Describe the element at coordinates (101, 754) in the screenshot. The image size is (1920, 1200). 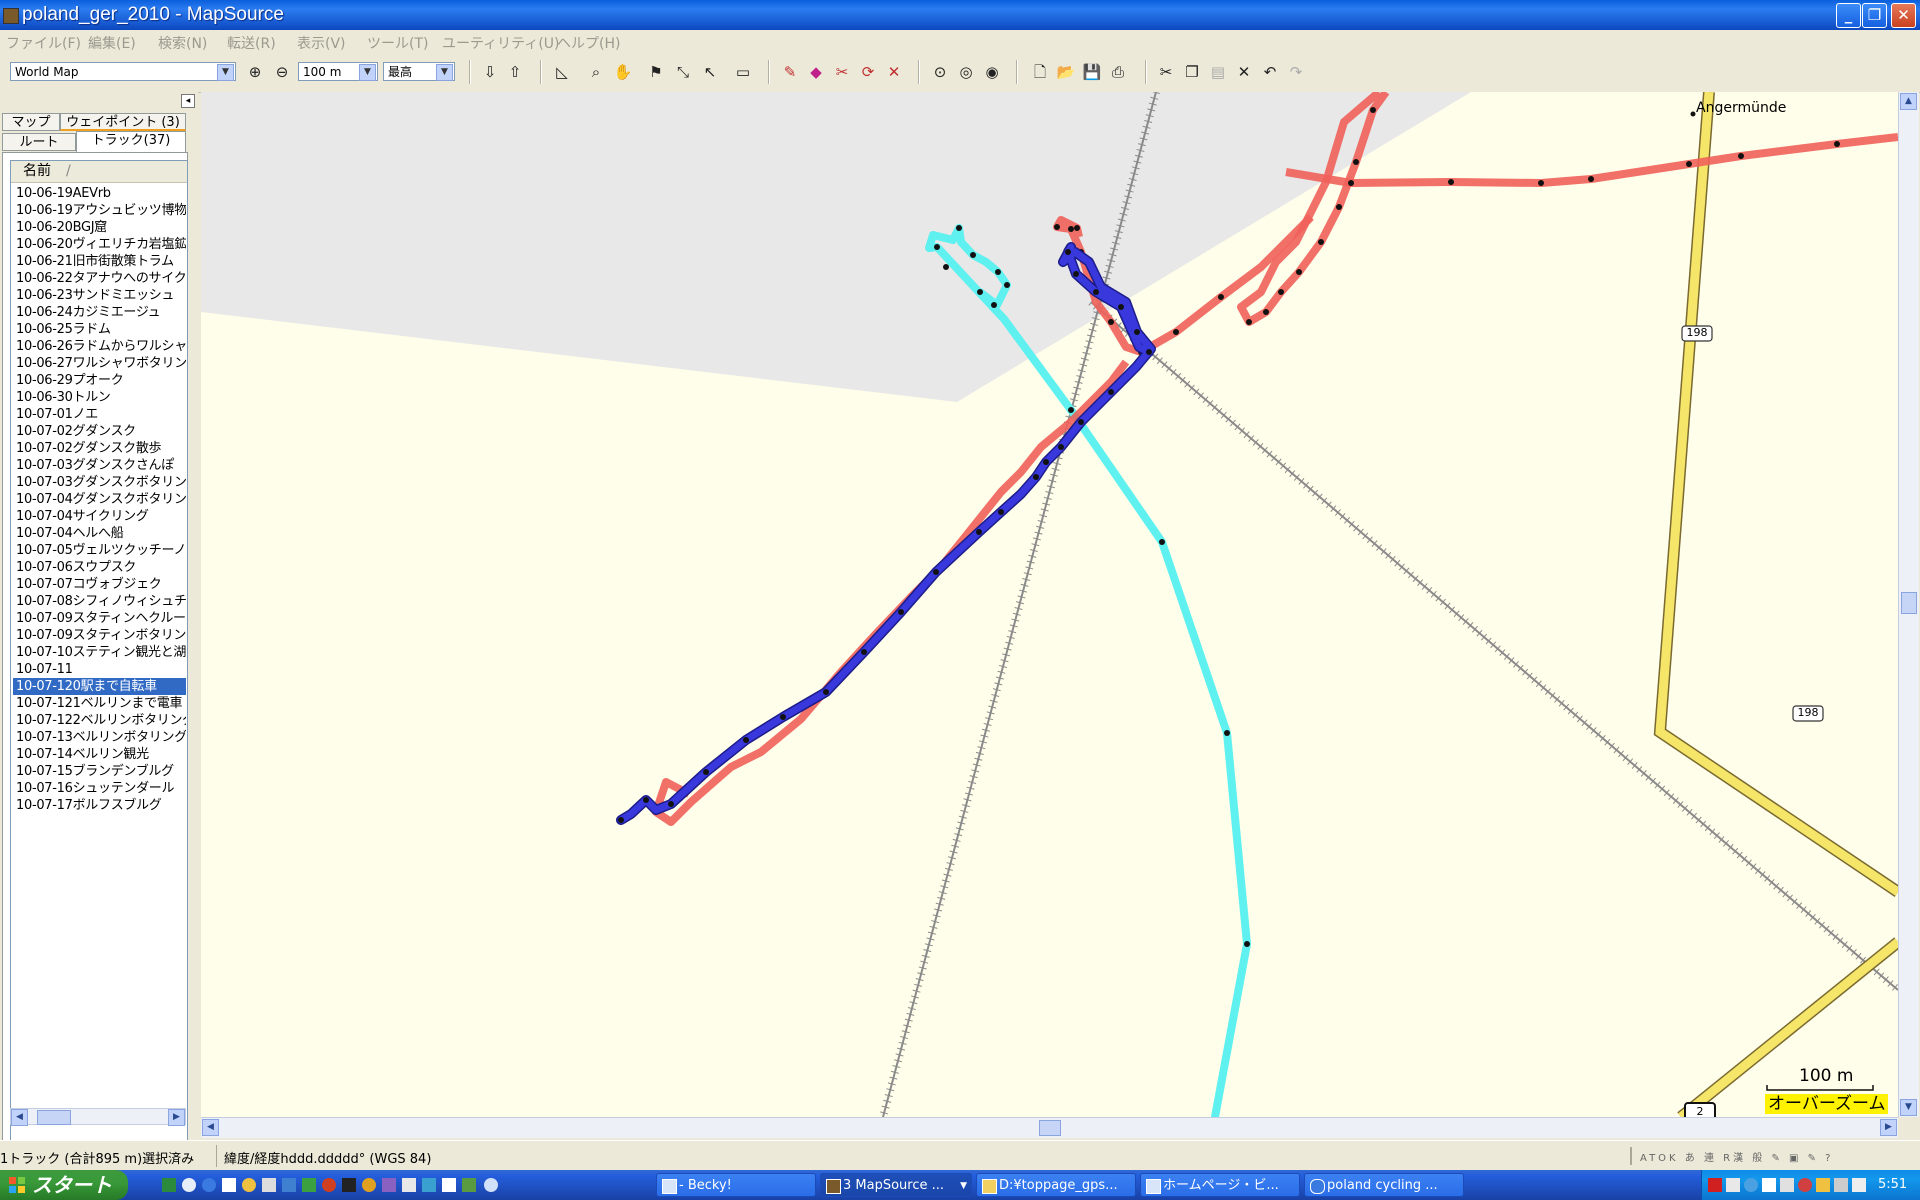
I see `track-row: 10-07-14ベルリン観光` at that location.